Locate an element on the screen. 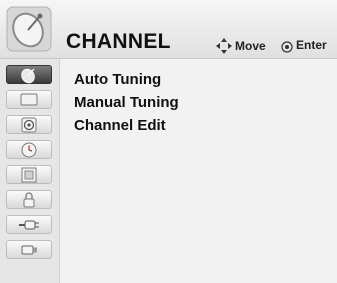 The width and height of the screenshot is (337, 283). usb-icon is located at coordinates (29, 250).